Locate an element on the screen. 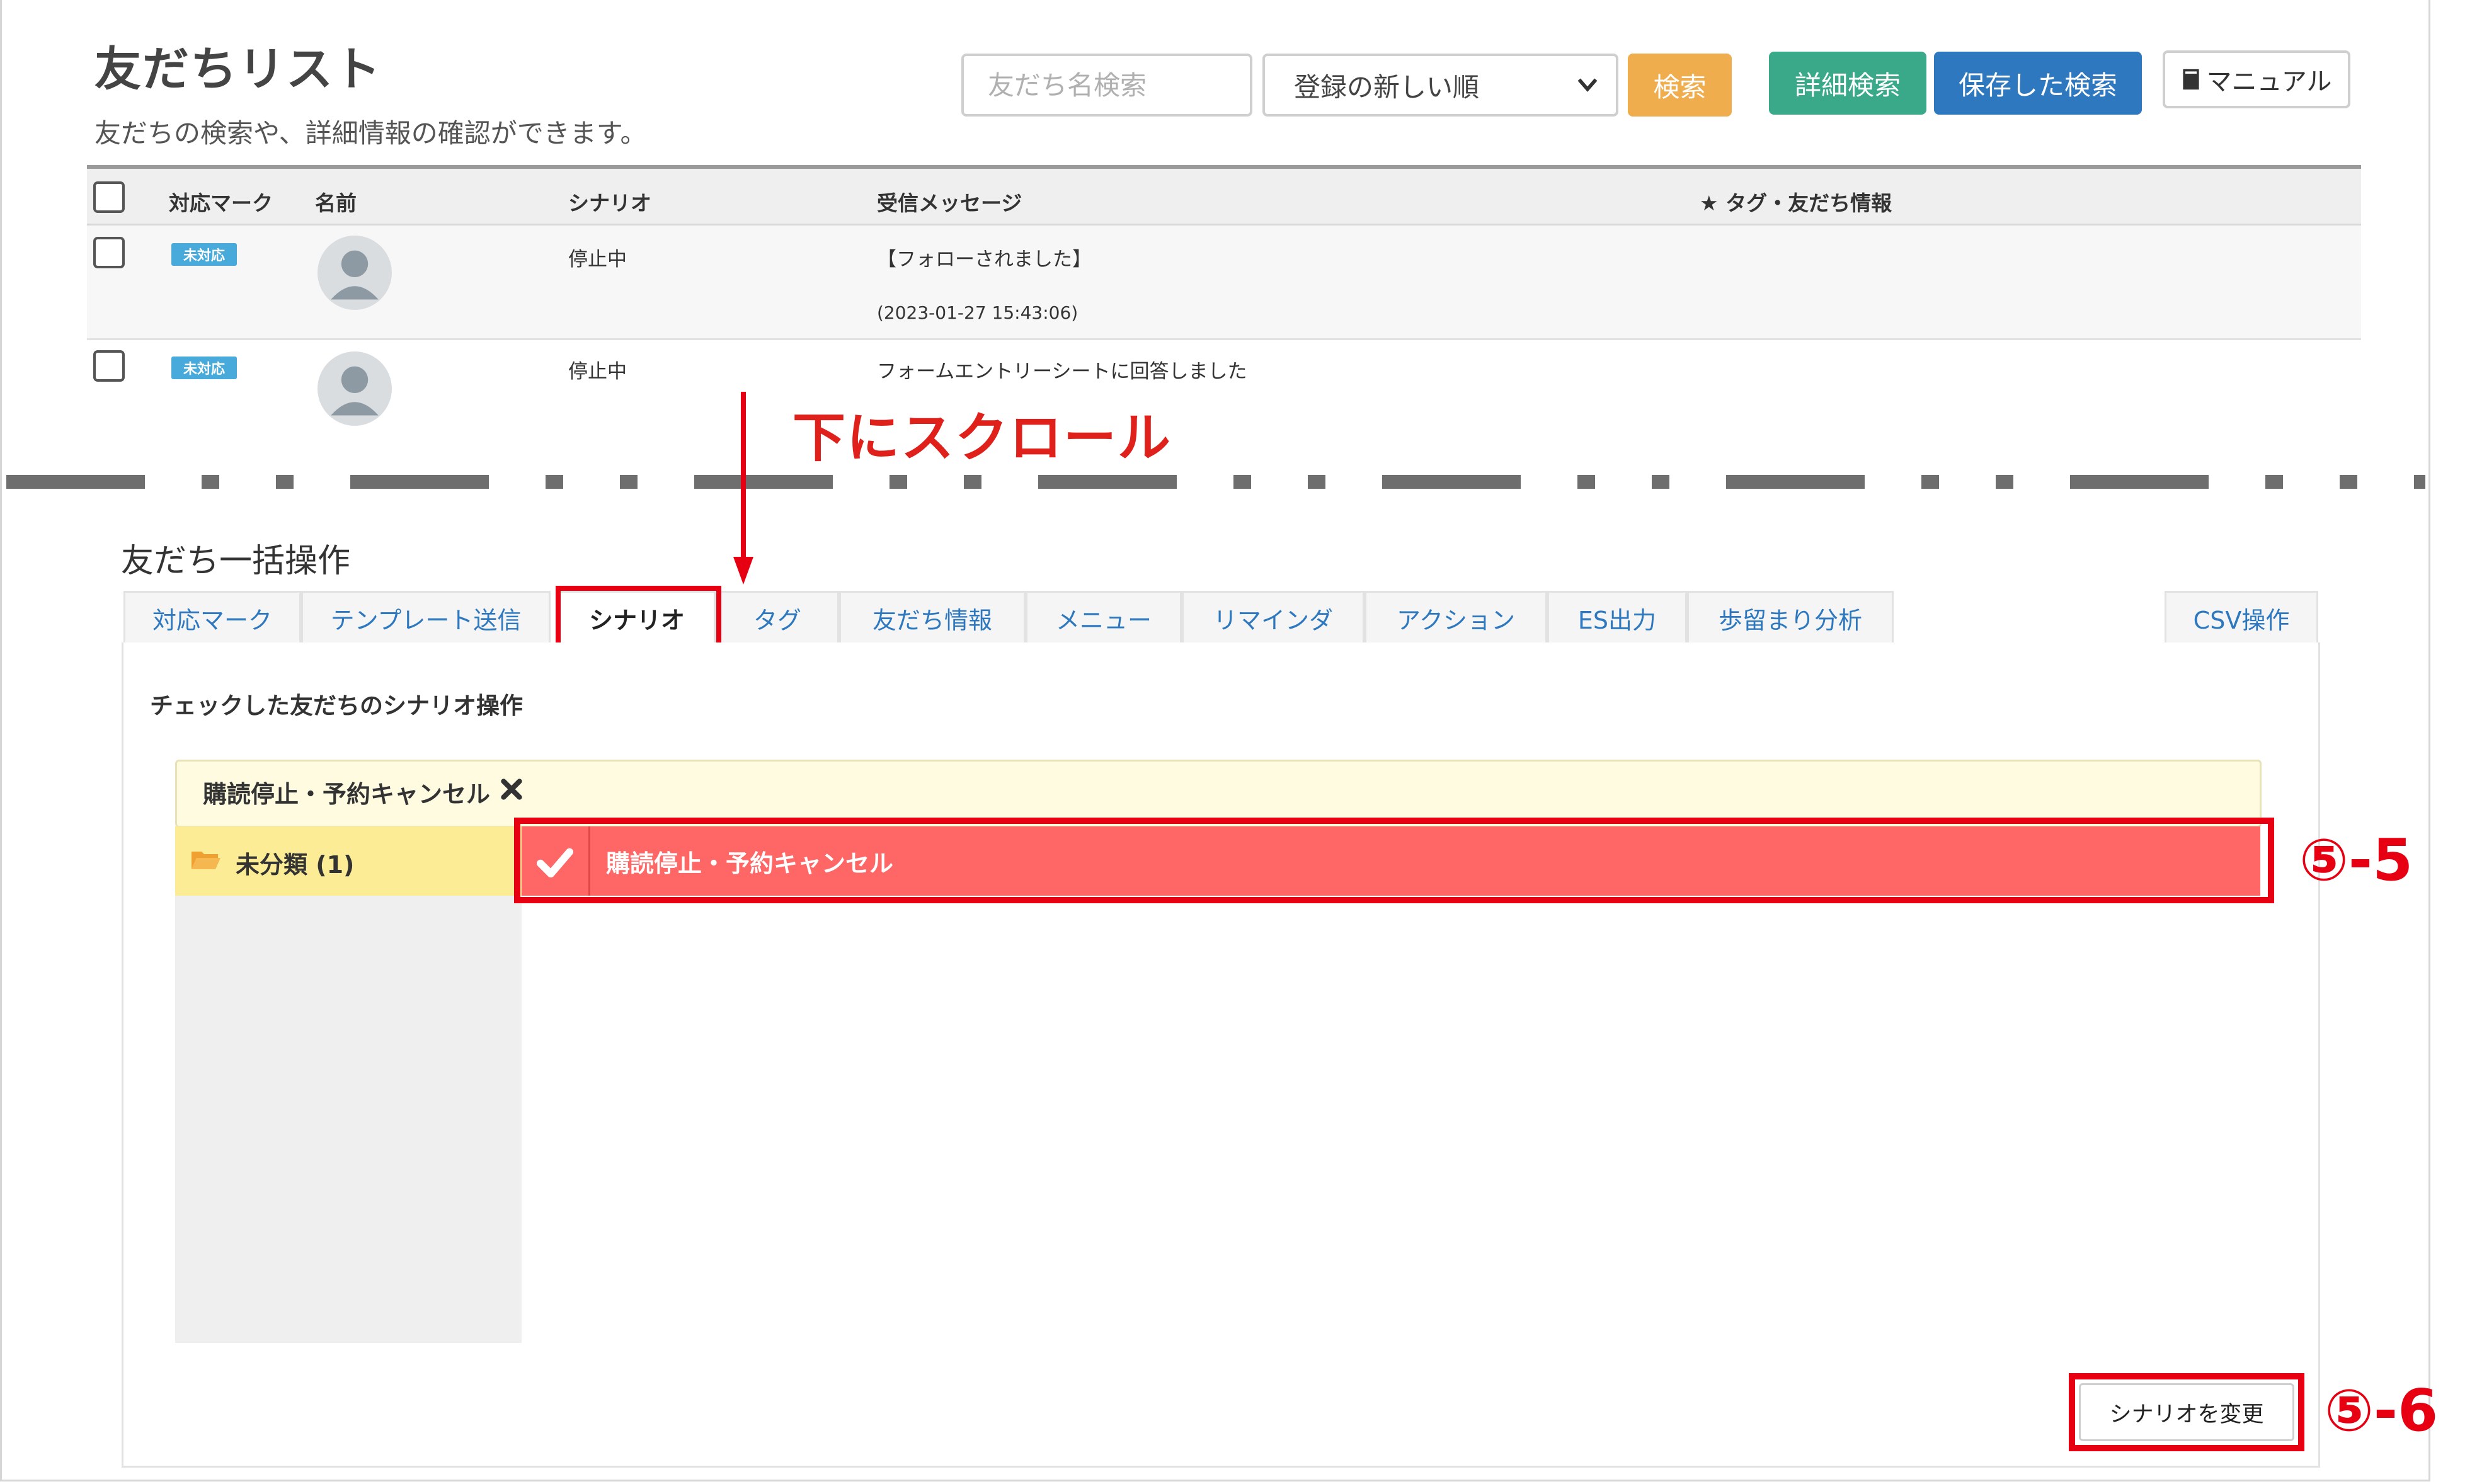  manual-button-label: マニュアル is located at coordinates (2269, 81).